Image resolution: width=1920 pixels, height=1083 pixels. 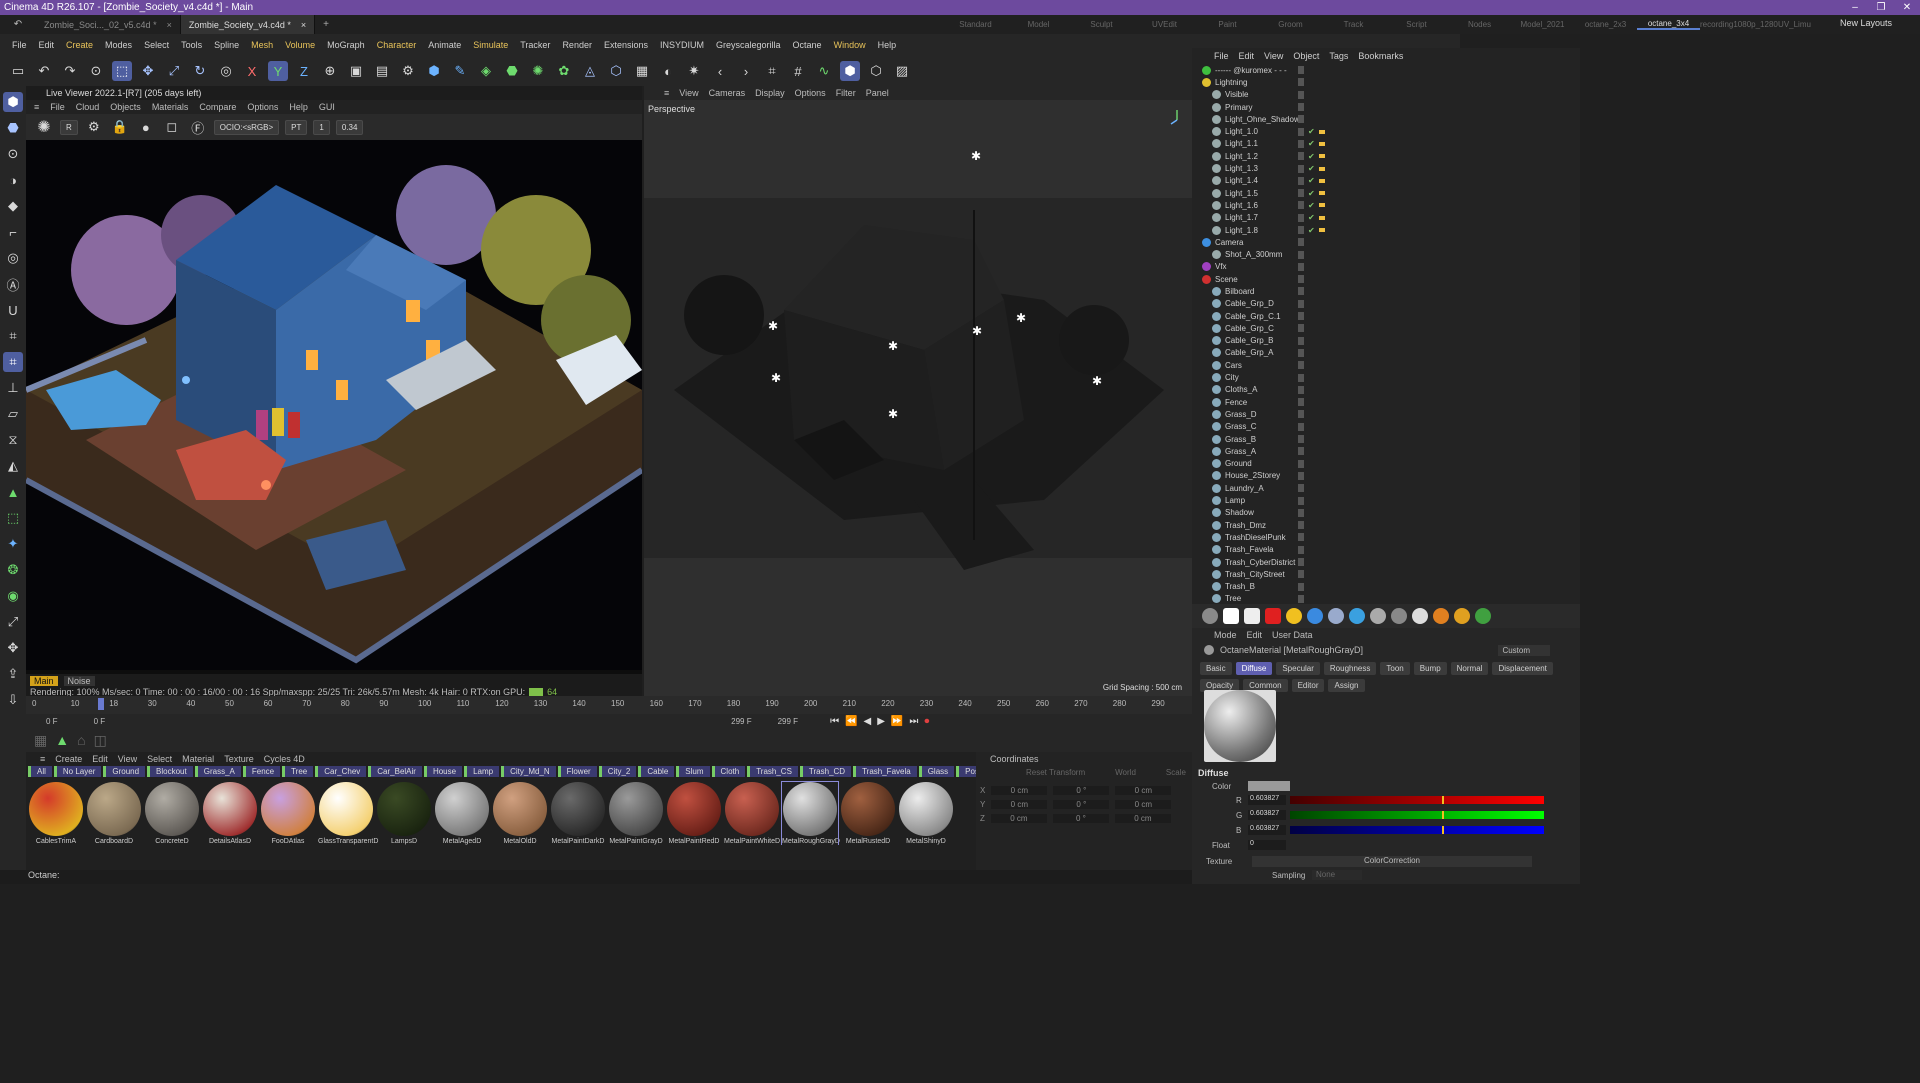 I want to click on object-row: Shot_A_300mm, so click(x=1391, y=254).